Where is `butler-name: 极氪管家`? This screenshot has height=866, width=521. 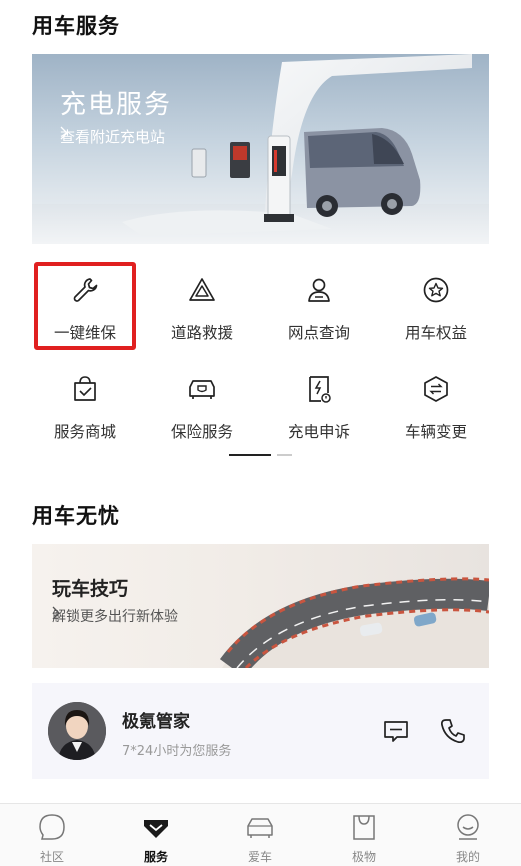 butler-name: 极氪管家 is located at coordinates (156, 722).